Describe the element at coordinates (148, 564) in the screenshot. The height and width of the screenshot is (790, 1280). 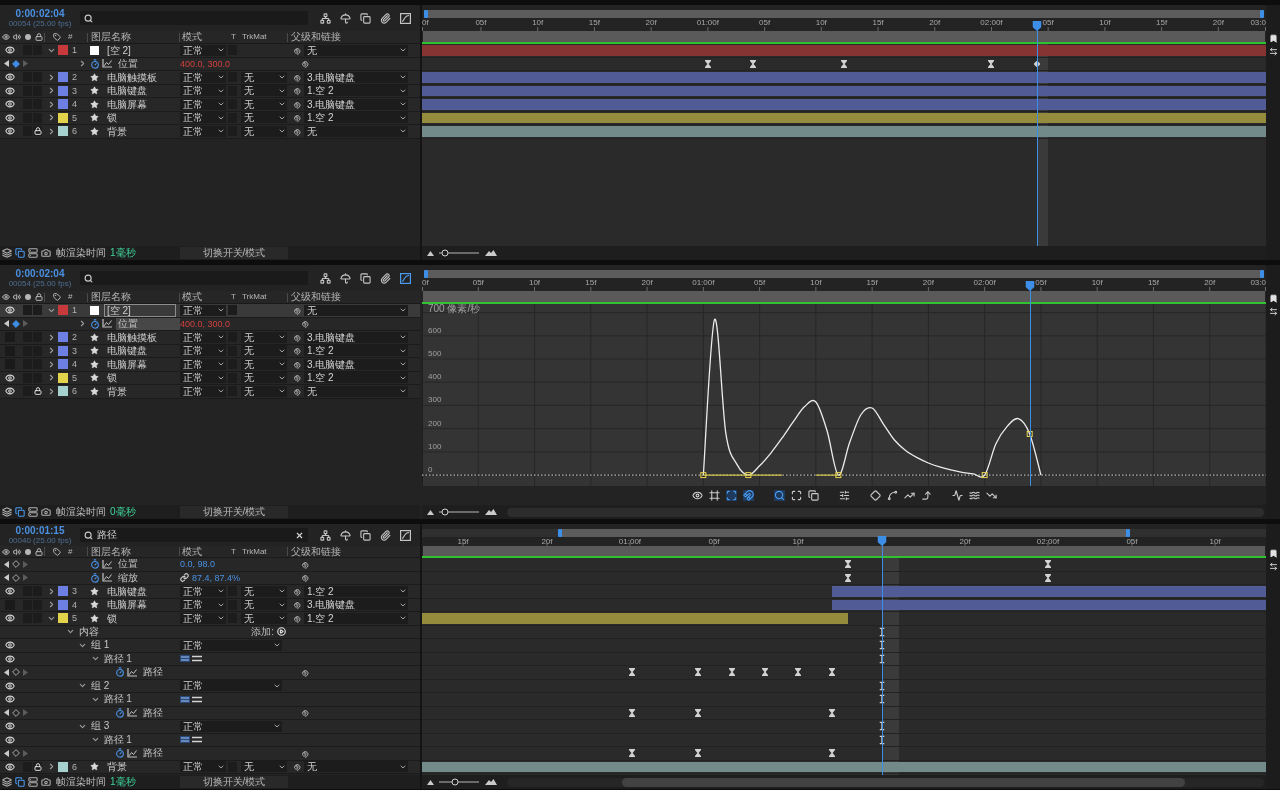
I see `property-name: 位置` at that location.